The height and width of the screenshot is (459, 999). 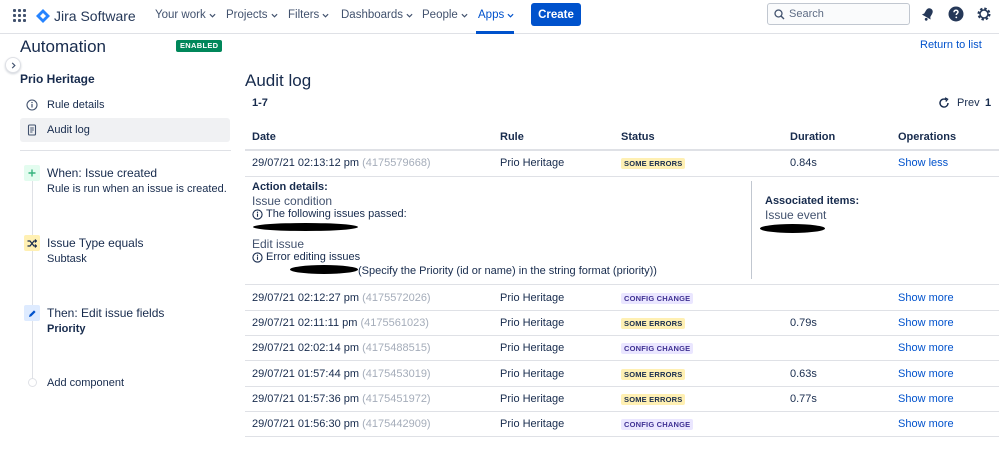 What do you see at coordinates (32, 382) in the screenshot?
I see `add-component-dot` at bounding box center [32, 382].